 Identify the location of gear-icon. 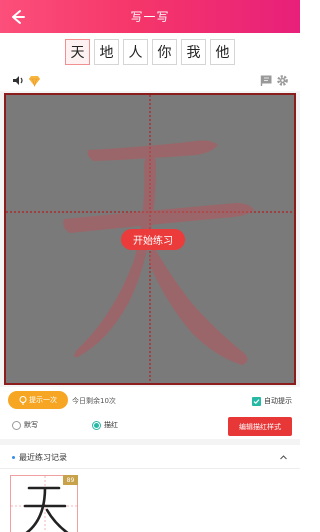
(282, 80).